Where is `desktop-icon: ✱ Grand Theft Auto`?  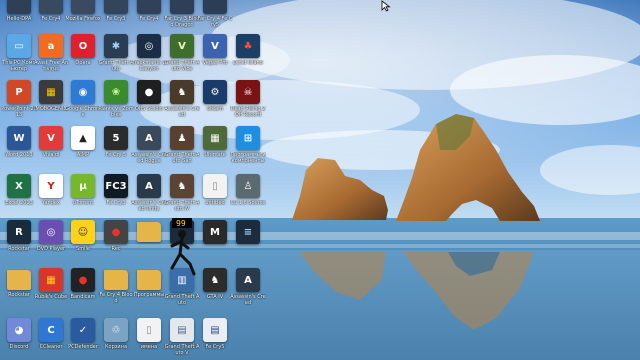
desktop-icon: ✱ Grand Theft Auto is located at coordinates (116, 57).